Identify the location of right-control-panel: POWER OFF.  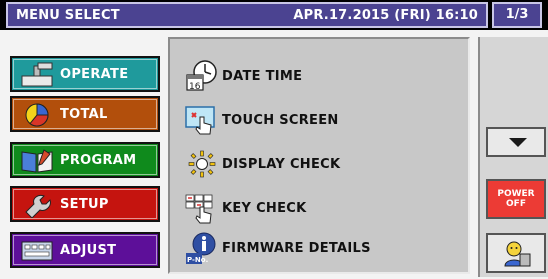
(513, 157).